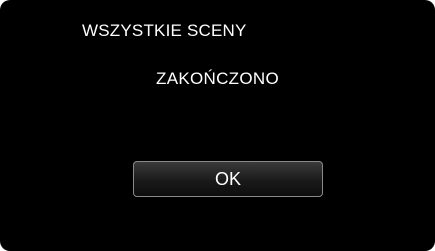  I want to click on ok-button-label: OK, so click(227, 178).